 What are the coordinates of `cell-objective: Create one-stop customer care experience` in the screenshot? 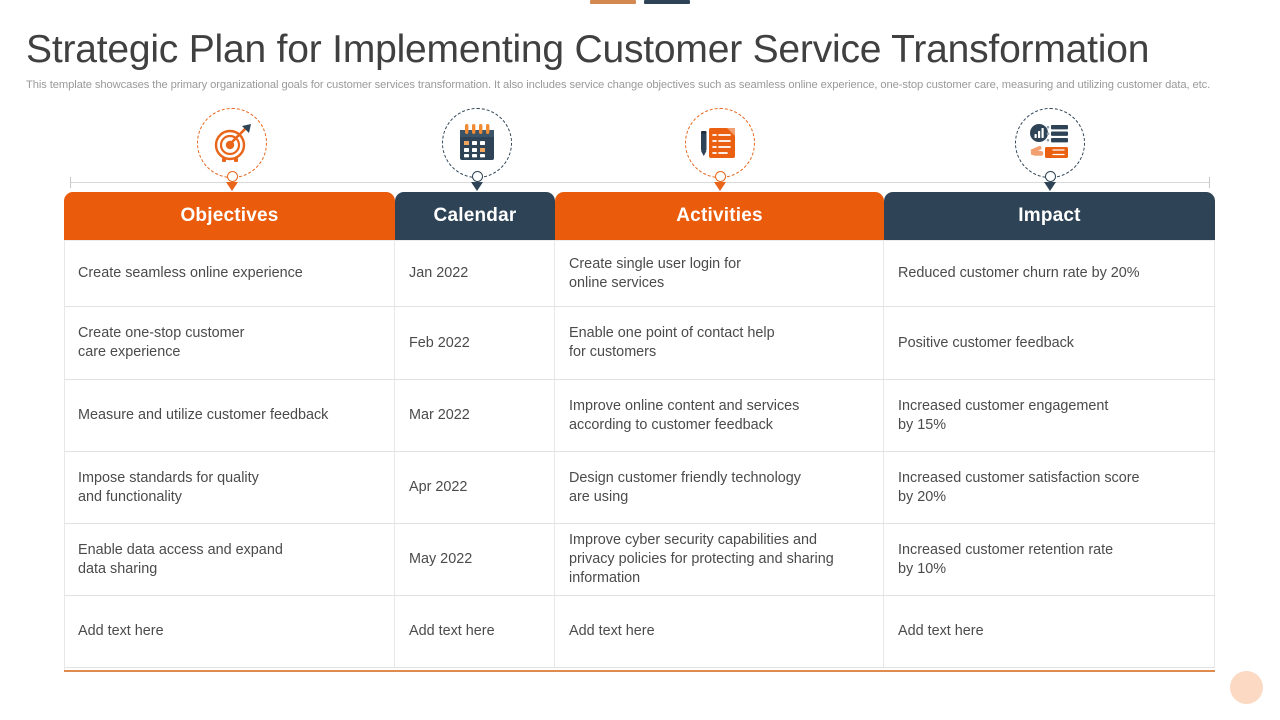 It's located at (229, 343).